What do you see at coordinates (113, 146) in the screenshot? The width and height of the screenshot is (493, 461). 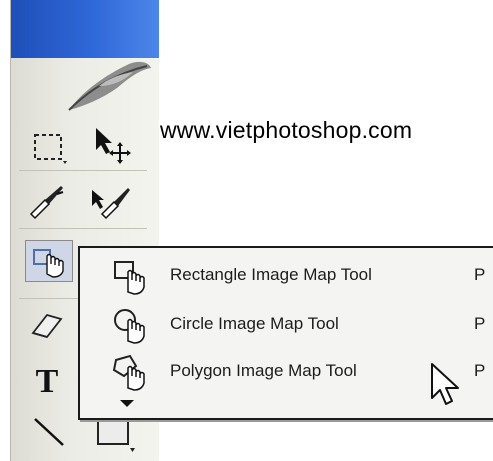 I see `path-selection-icon` at bounding box center [113, 146].